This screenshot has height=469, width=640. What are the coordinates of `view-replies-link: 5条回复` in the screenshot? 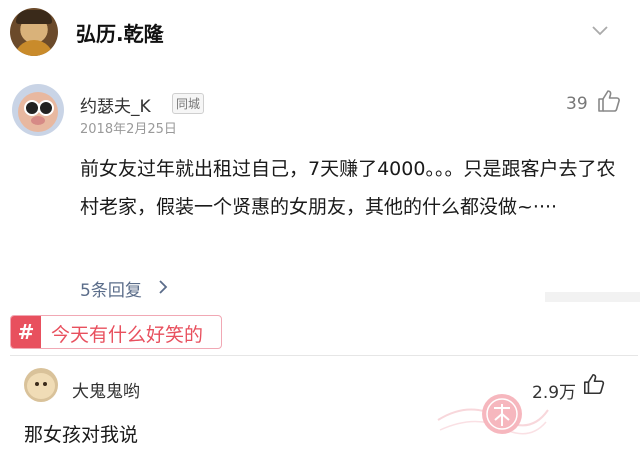 It's located at (111, 288).